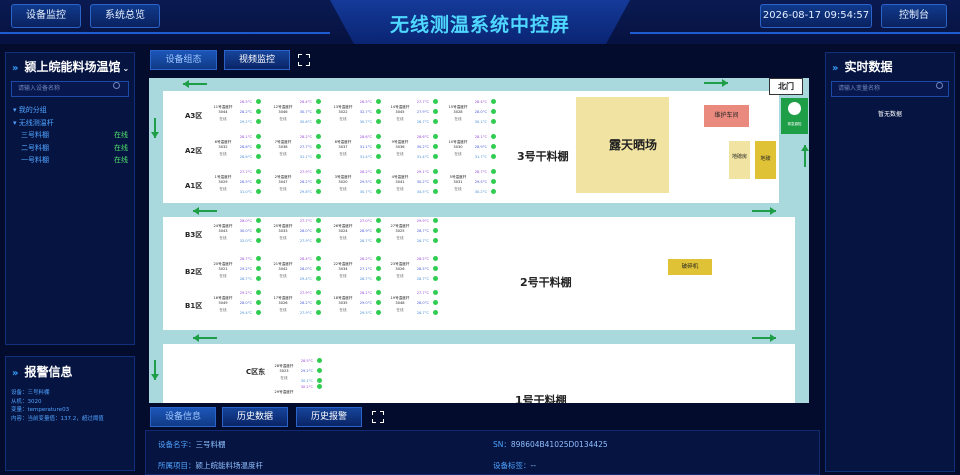  I want to click on temp-sensor: 18号温度杆 3035 在线 28.1°C 29.0°C 29.5°C, so click(362, 306).